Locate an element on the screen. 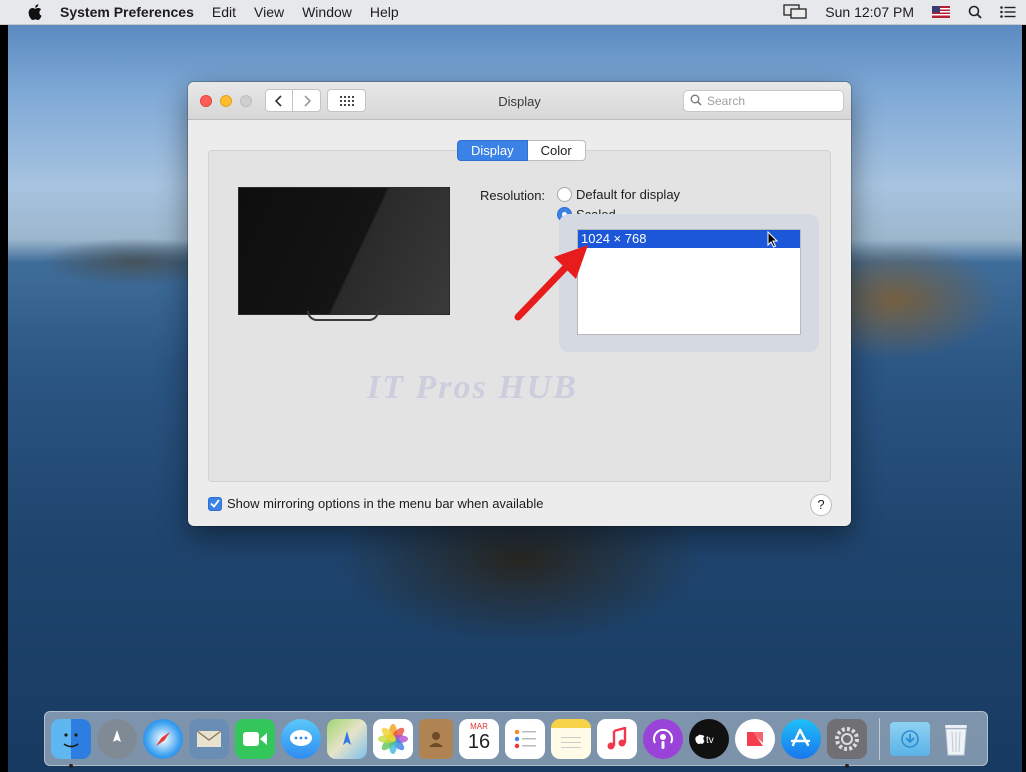 The width and height of the screenshot is (1026, 772). podcasts-icon is located at coordinates (663, 738).